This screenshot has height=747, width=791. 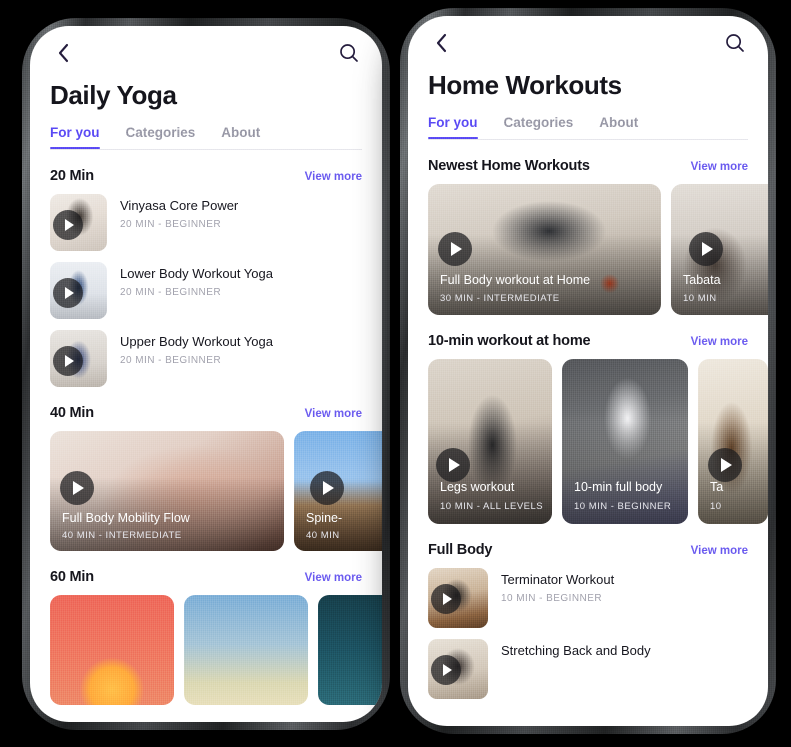 I want to click on list-item: Vinyasa Core Power 20 MIN - BEGINNER, so click(x=206, y=222).